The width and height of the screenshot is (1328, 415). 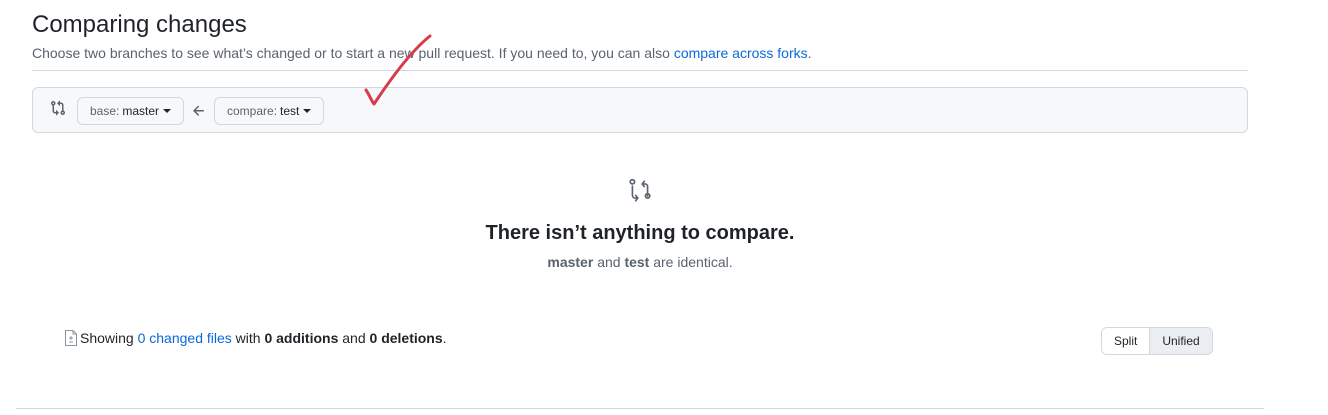 What do you see at coordinates (301, 338) in the screenshot?
I see `additions-count: 0 additions` at bounding box center [301, 338].